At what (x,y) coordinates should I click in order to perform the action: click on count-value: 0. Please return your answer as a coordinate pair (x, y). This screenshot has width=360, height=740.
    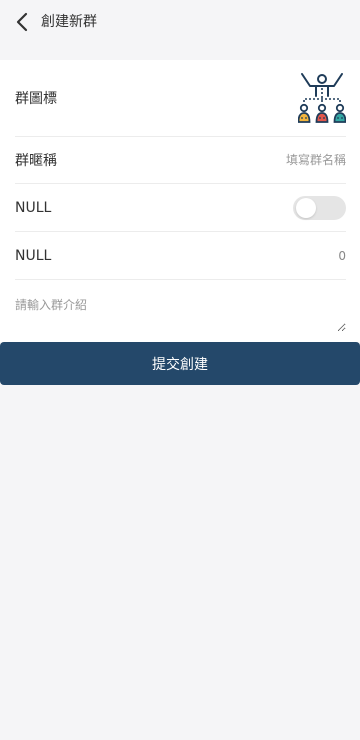
    Looking at the image, I should click on (342, 255).